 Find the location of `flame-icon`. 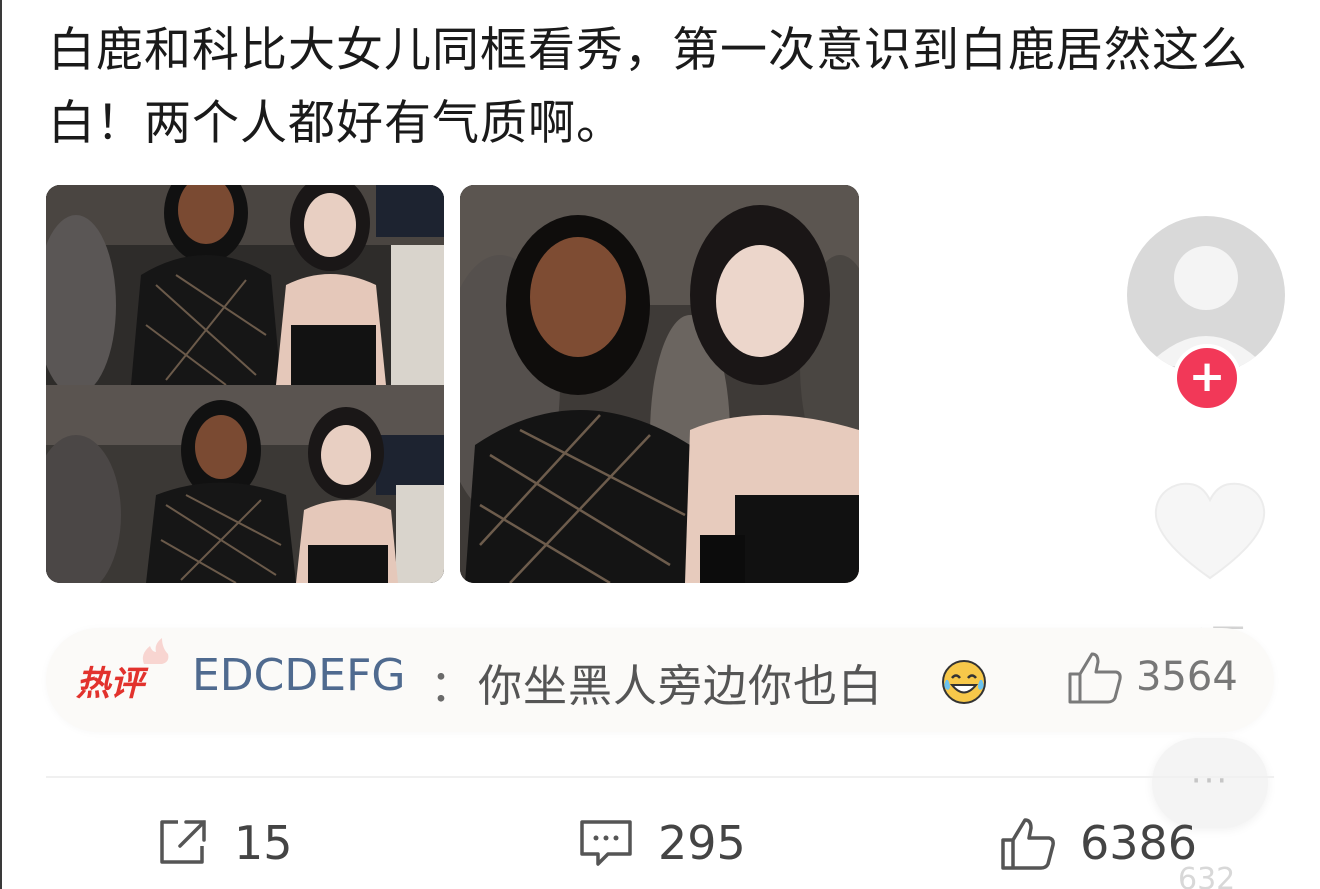

flame-icon is located at coordinates (155, 651).